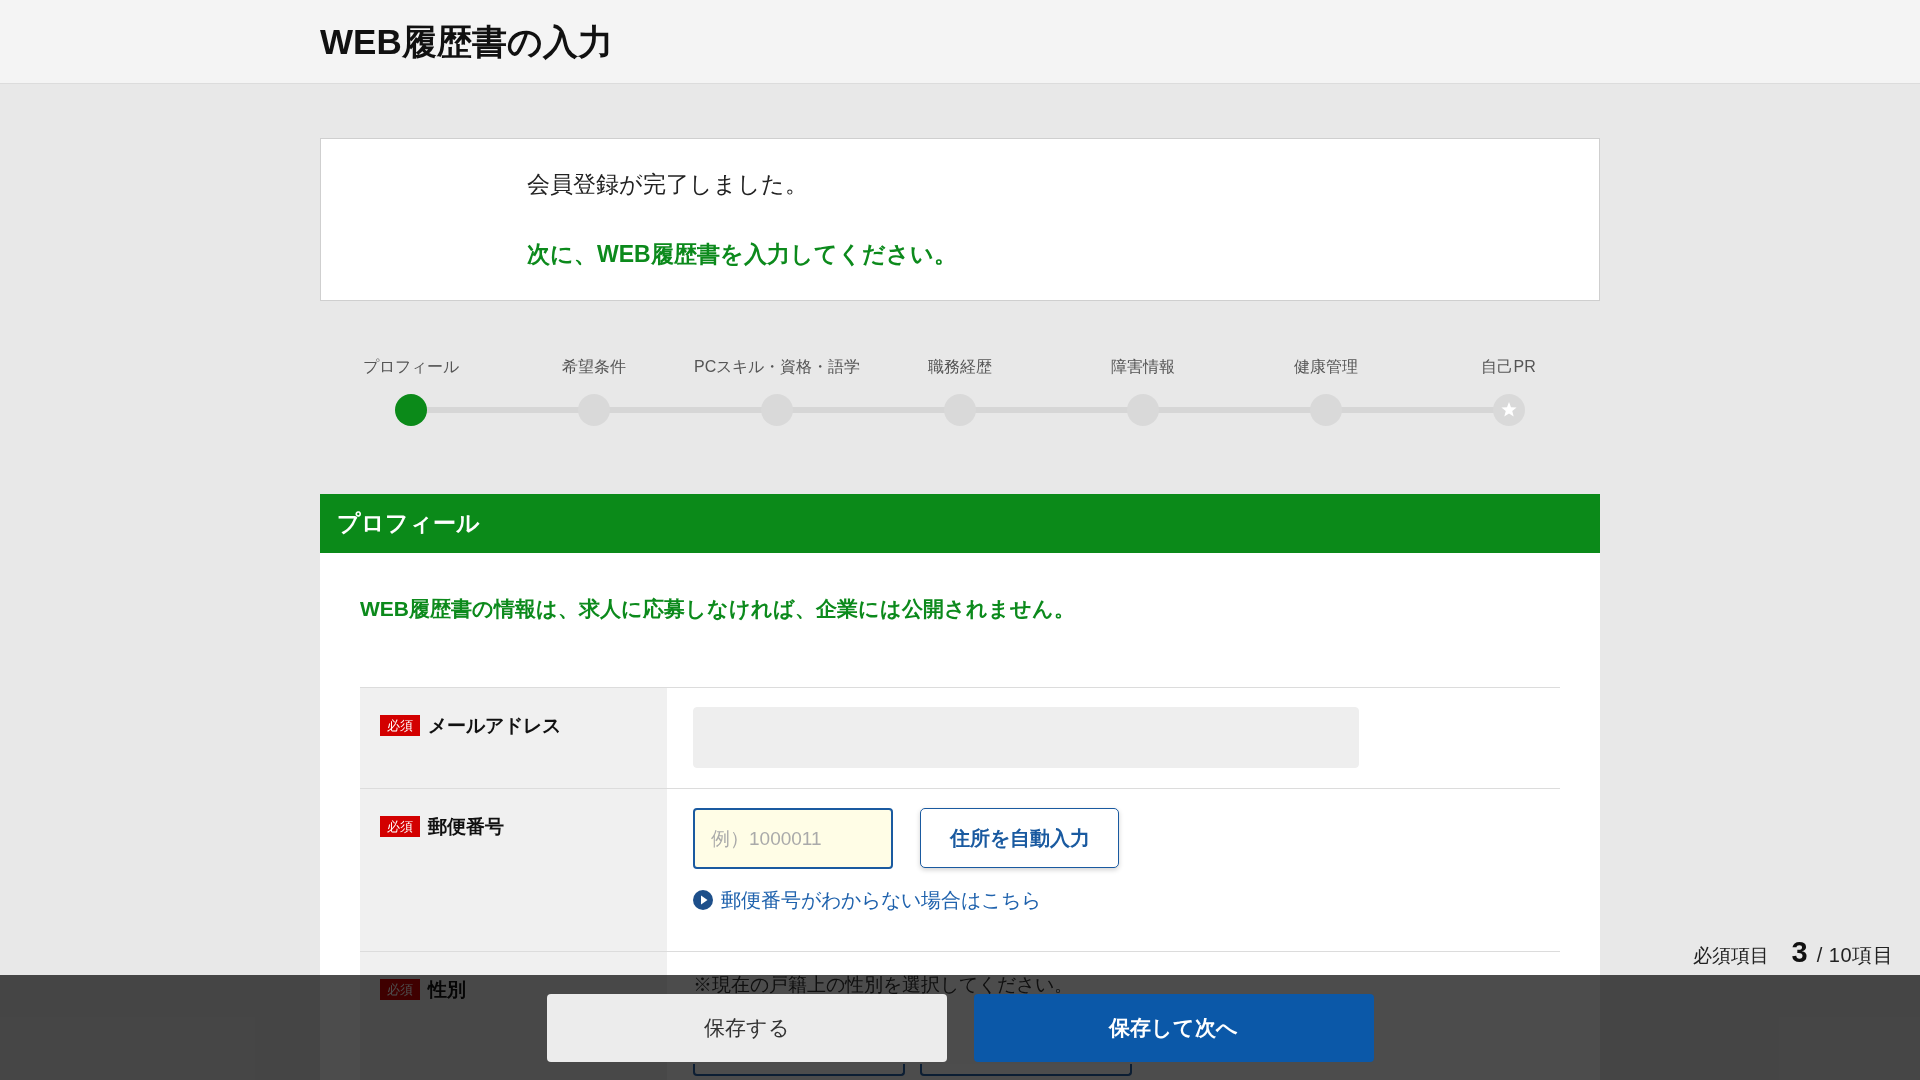 The width and height of the screenshot is (1920, 1080). What do you see at coordinates (717, 608) in the screenshot?
I see `privacy-note: WEB履歴書の情報は、求人に応募しなければ、企業には公開されません。` at bounding box center [717, 608].